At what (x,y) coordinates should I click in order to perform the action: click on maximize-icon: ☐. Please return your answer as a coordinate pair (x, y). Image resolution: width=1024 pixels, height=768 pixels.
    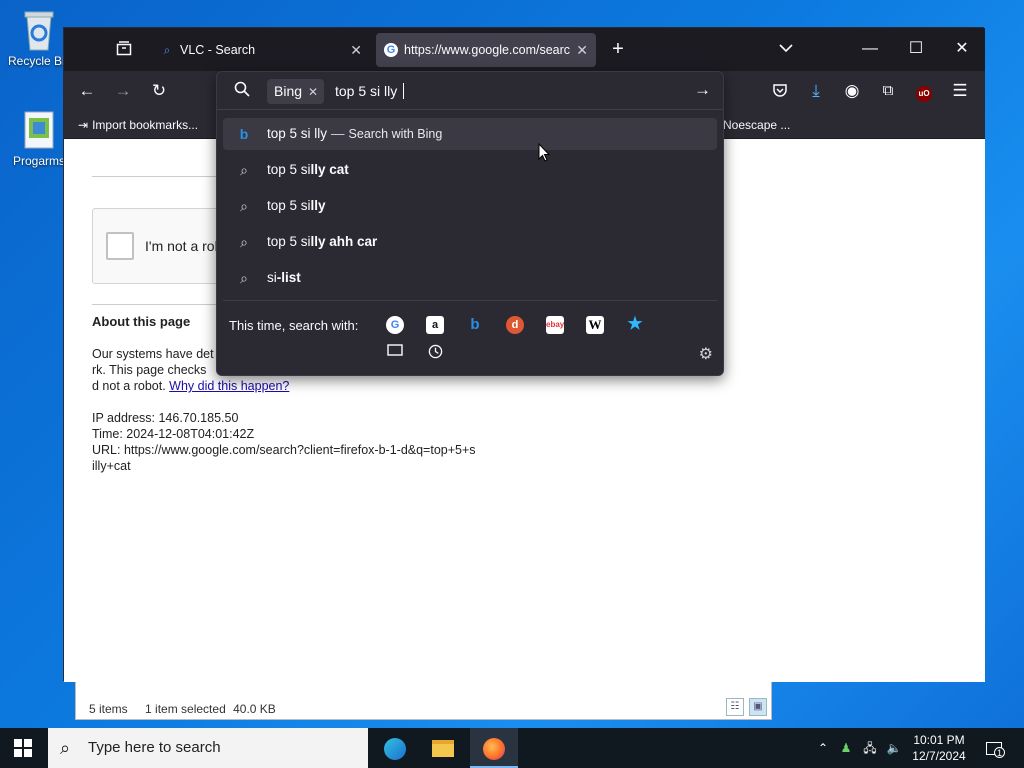
    Looking at the image, I should click on (916, 49).